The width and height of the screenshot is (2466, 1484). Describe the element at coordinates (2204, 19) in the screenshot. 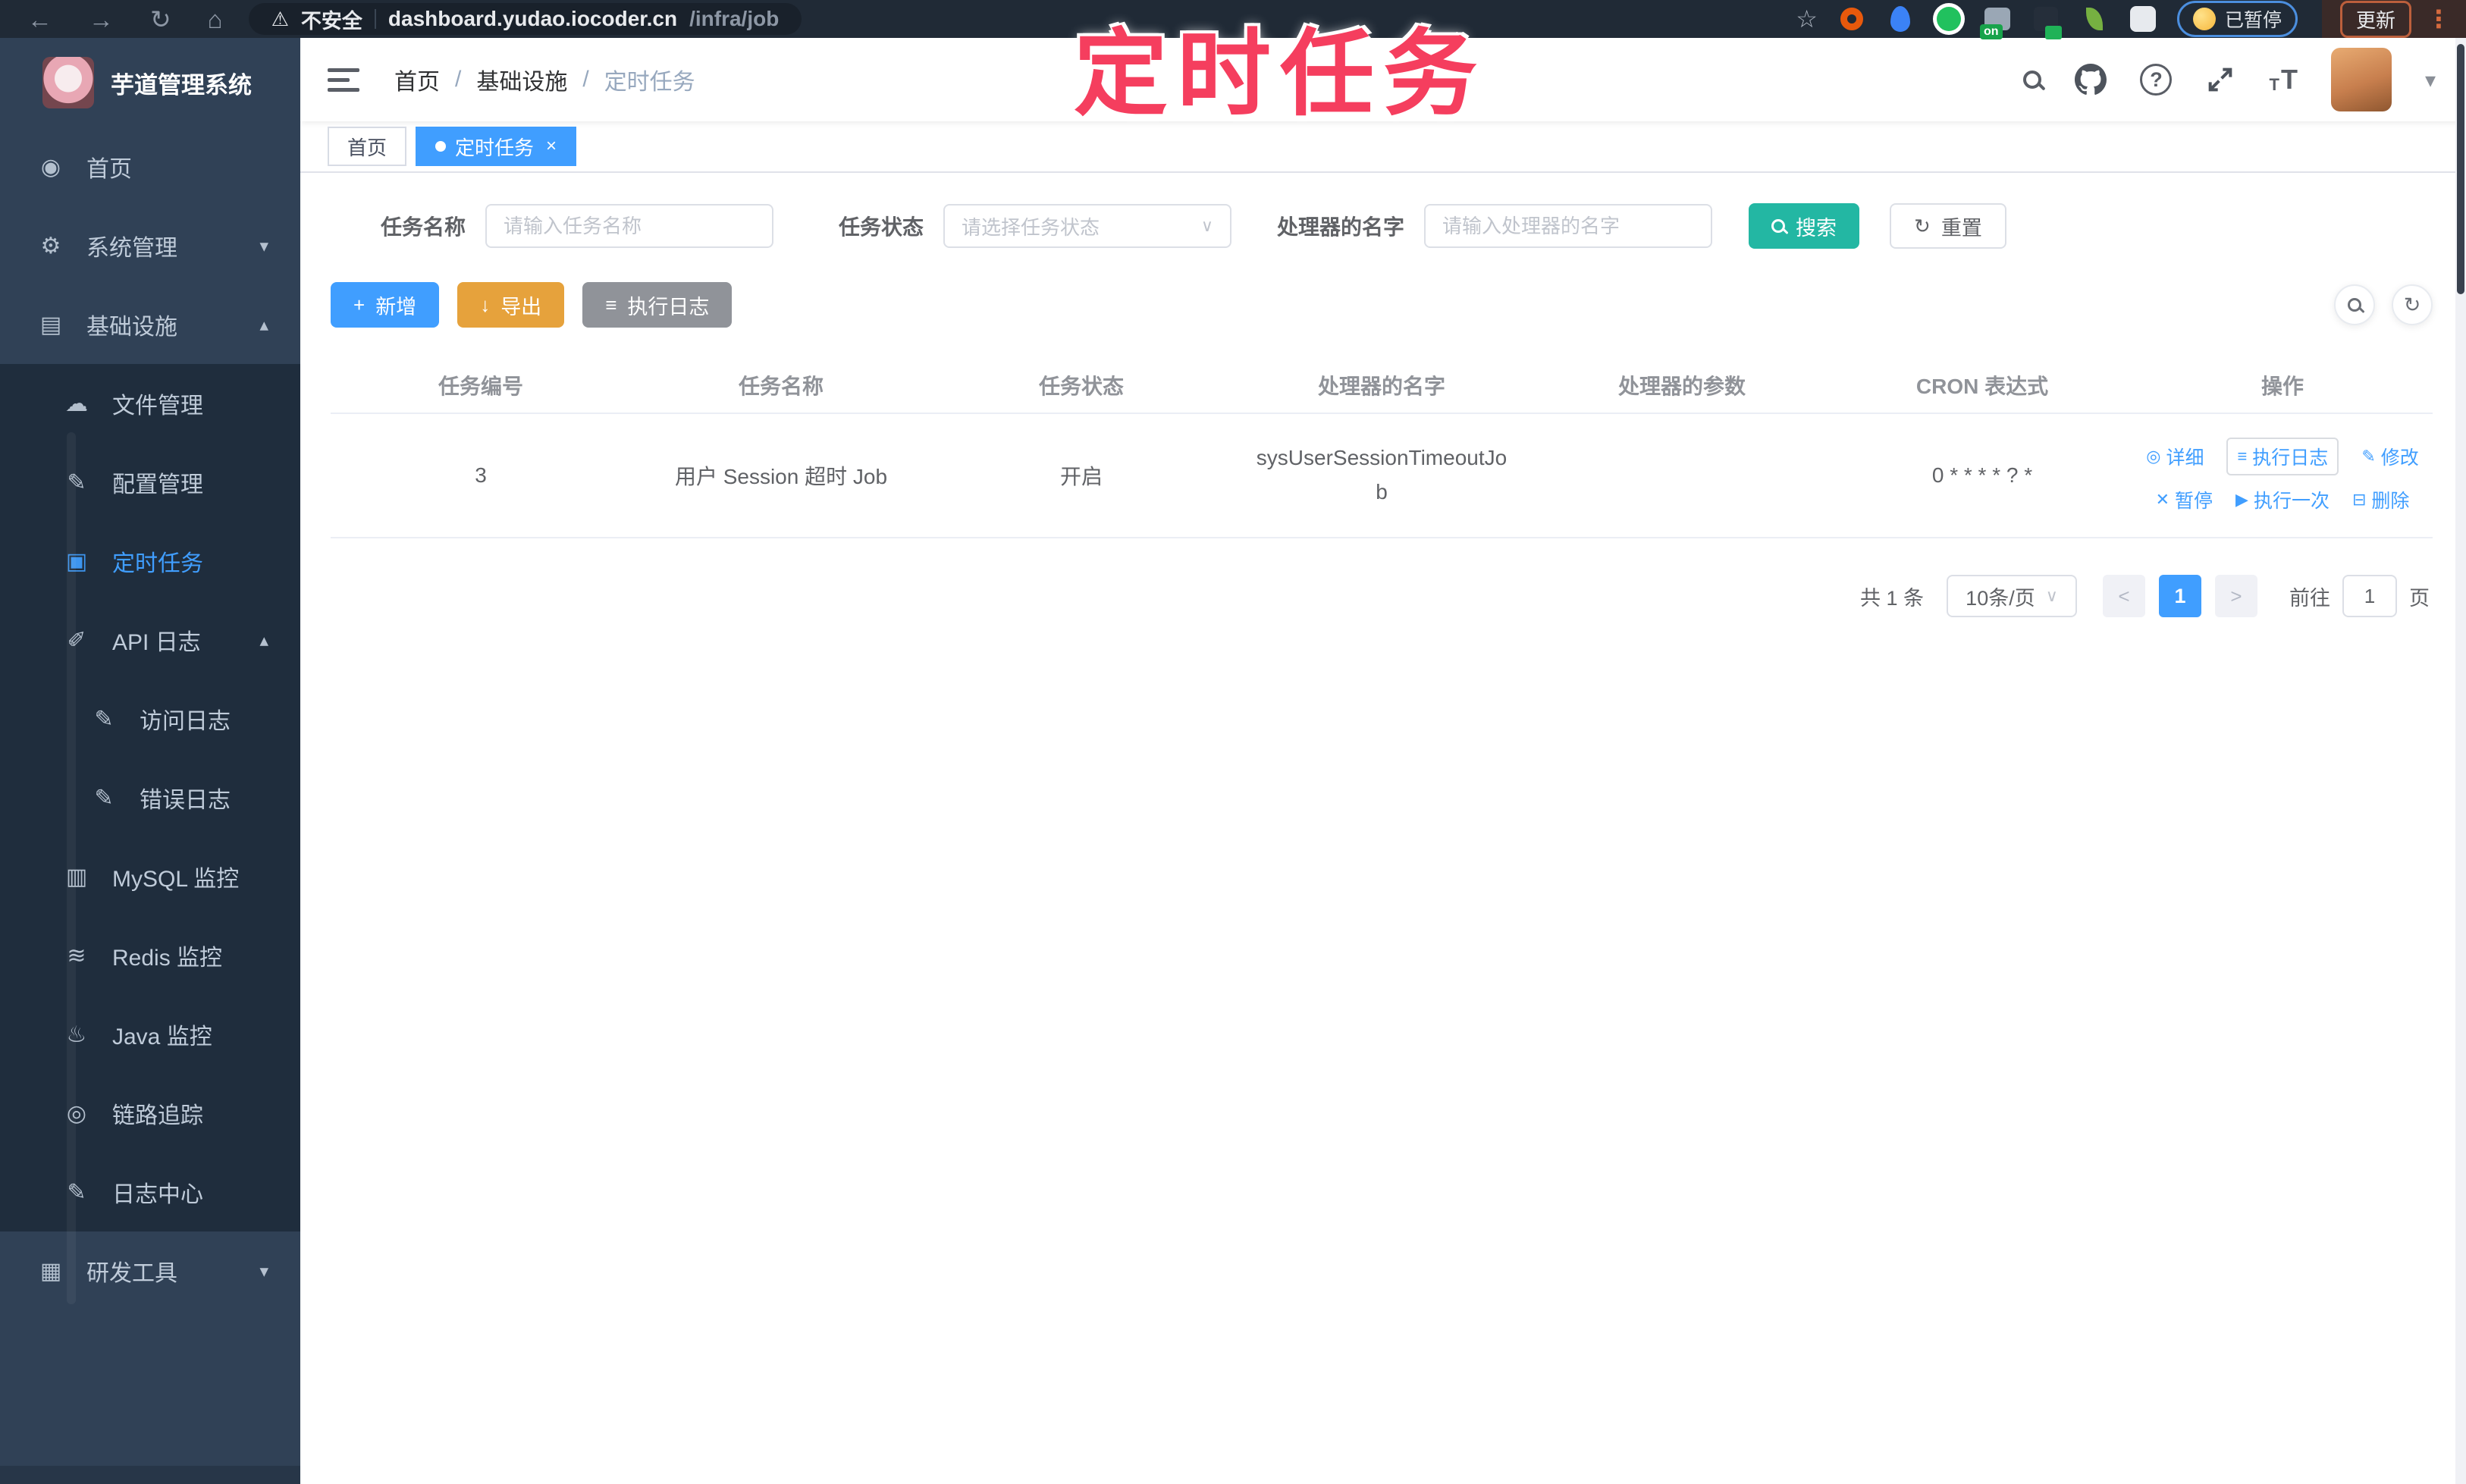

I see `profile-emoji-icon` at that location.